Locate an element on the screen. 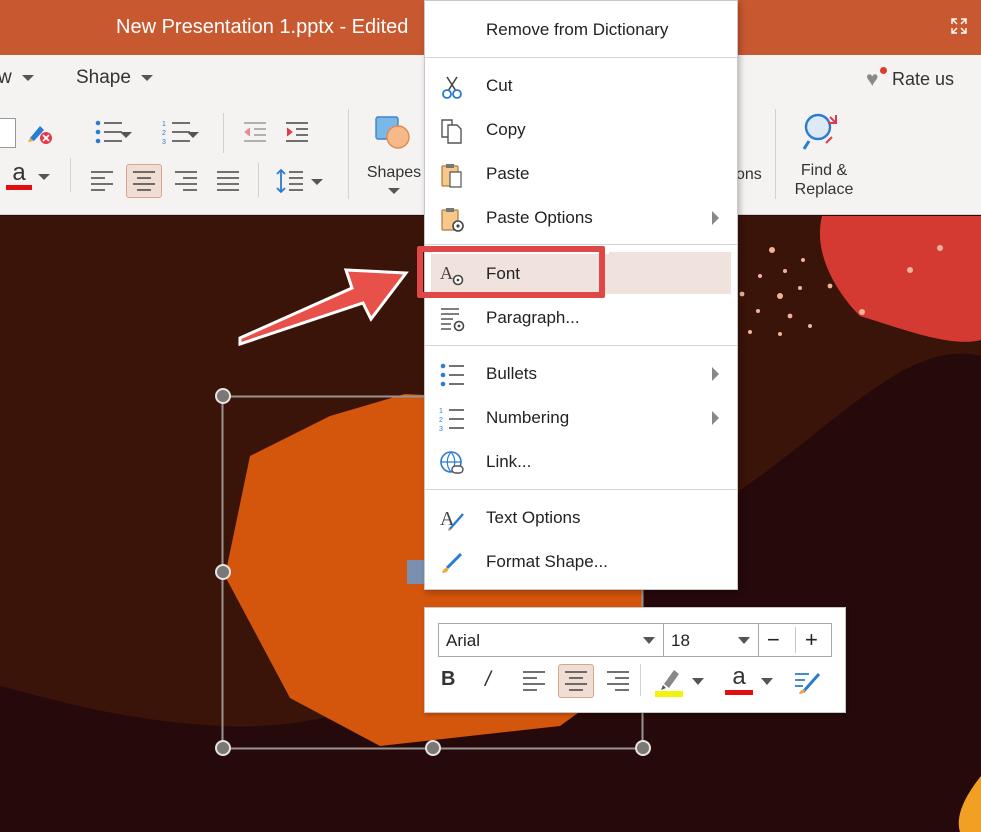  find-replace-line1: Find & is located at coordinates (824, 170).